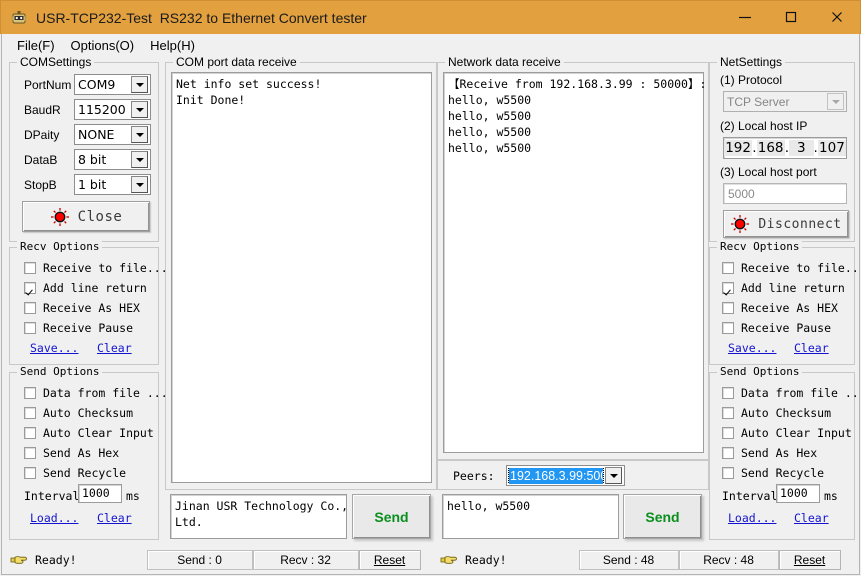 This screenshot has width=861, height=576. I want to click on com-recv-as-hex-checkbox: Receive As HEX, so click(82, 308).